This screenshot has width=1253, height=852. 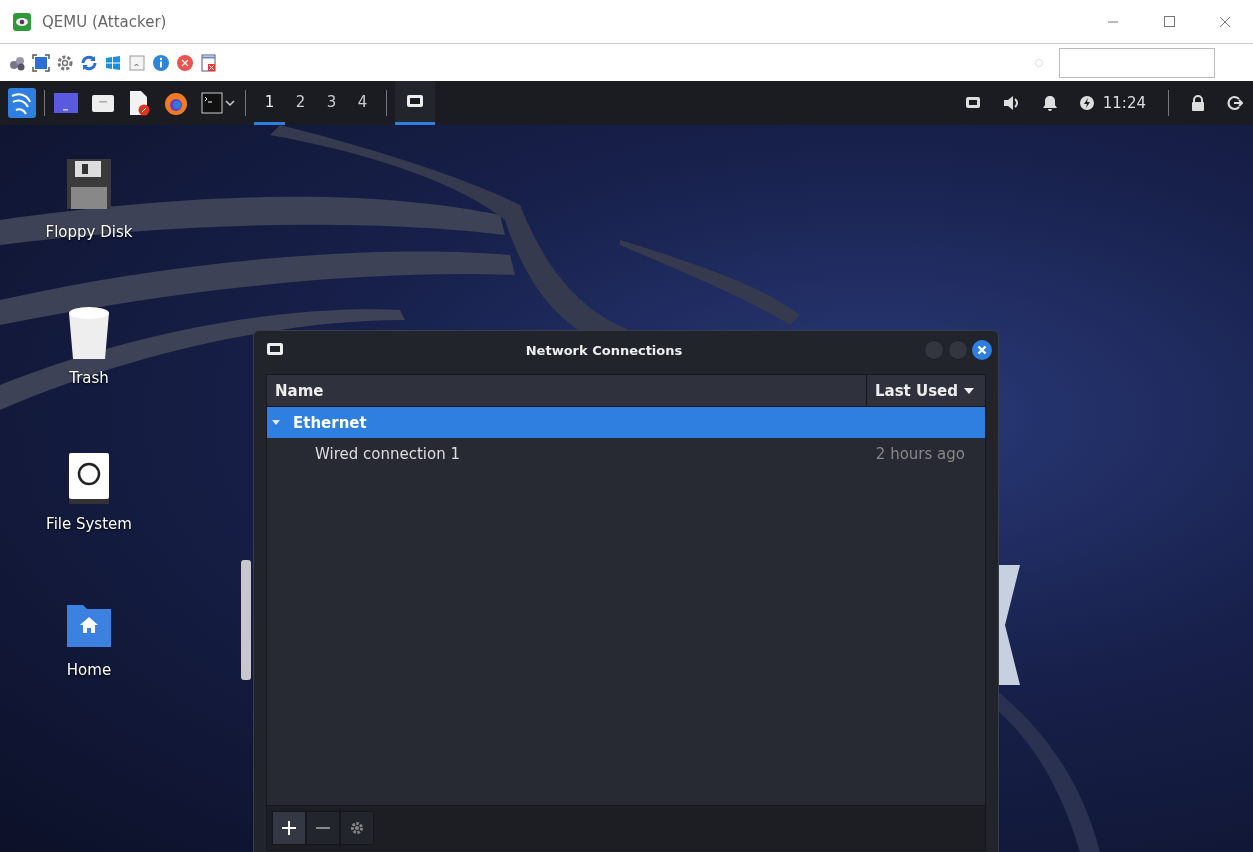 What do you see at coordinates (209, 62) in the screenshot?
I see `window-close-icon` at bounding box center [209, 62].